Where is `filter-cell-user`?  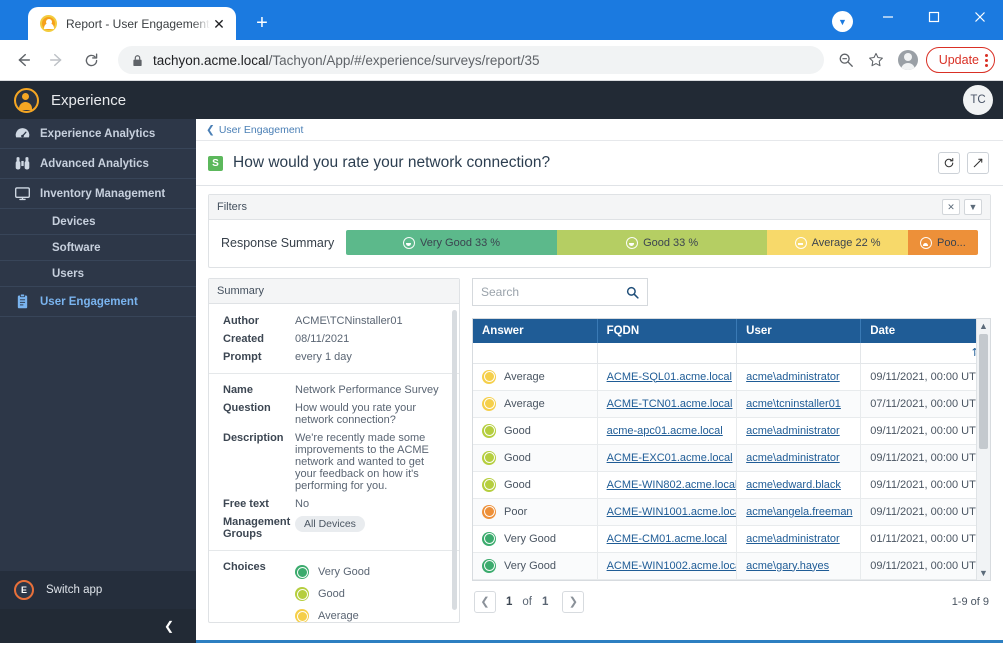
filter-cell-user is located at coordinates (799, 353).